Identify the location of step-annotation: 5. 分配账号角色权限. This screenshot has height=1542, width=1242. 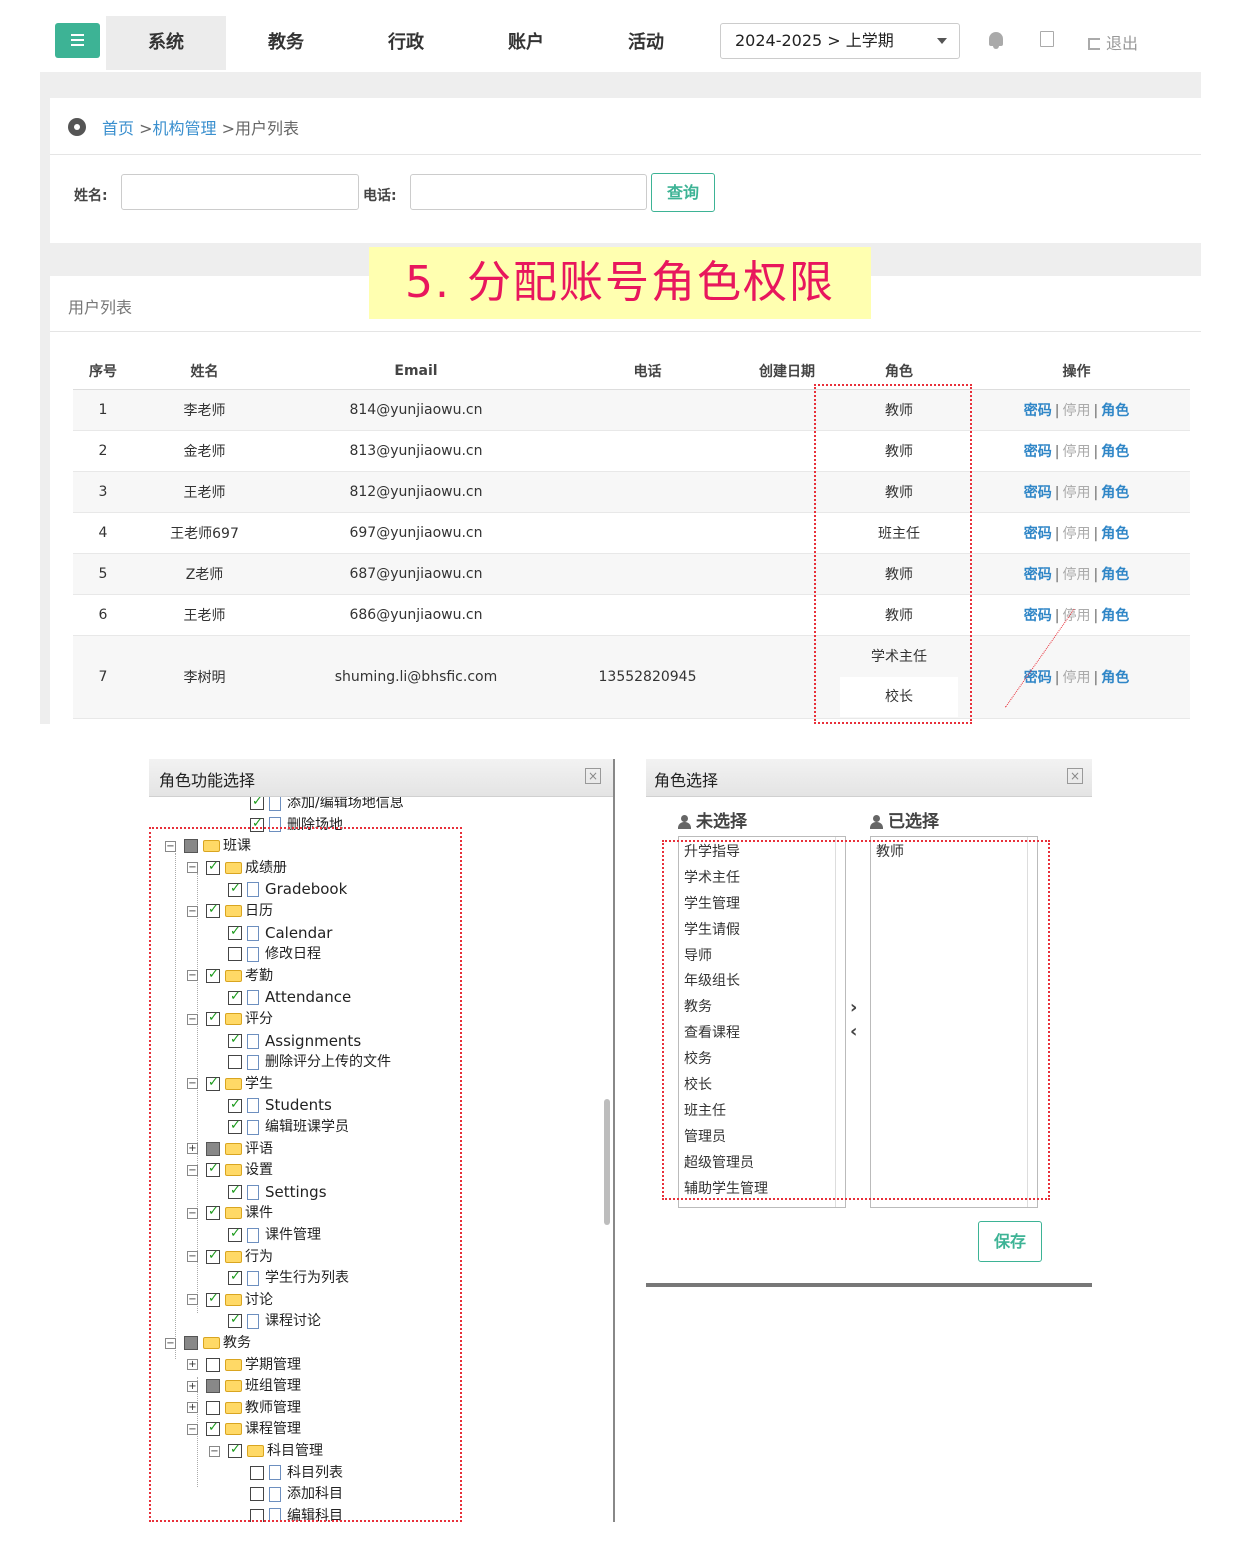
(620, 283).